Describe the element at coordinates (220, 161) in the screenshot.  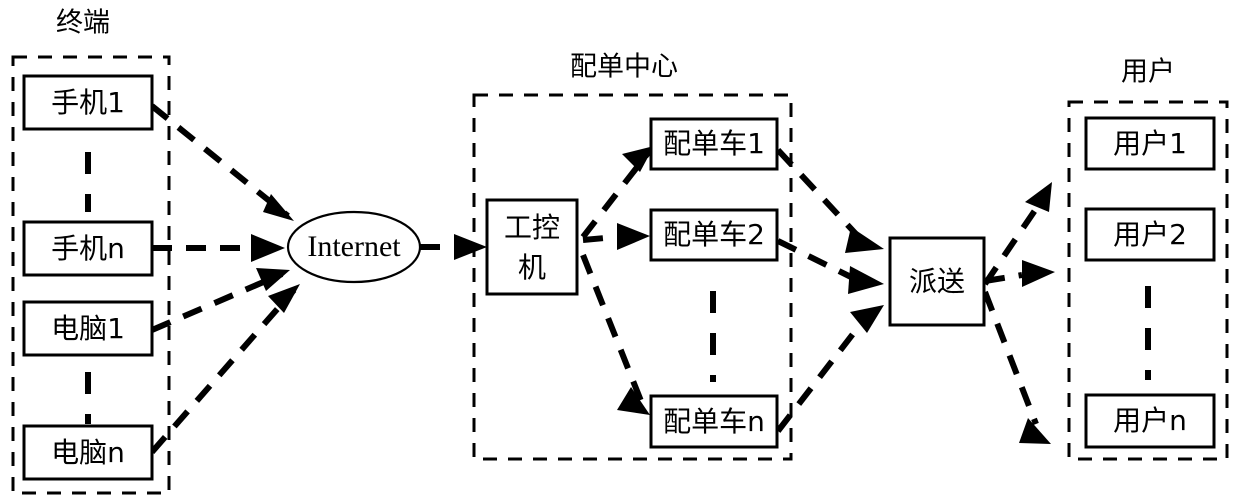
I see `connector-phone1-to-internet` at that location.